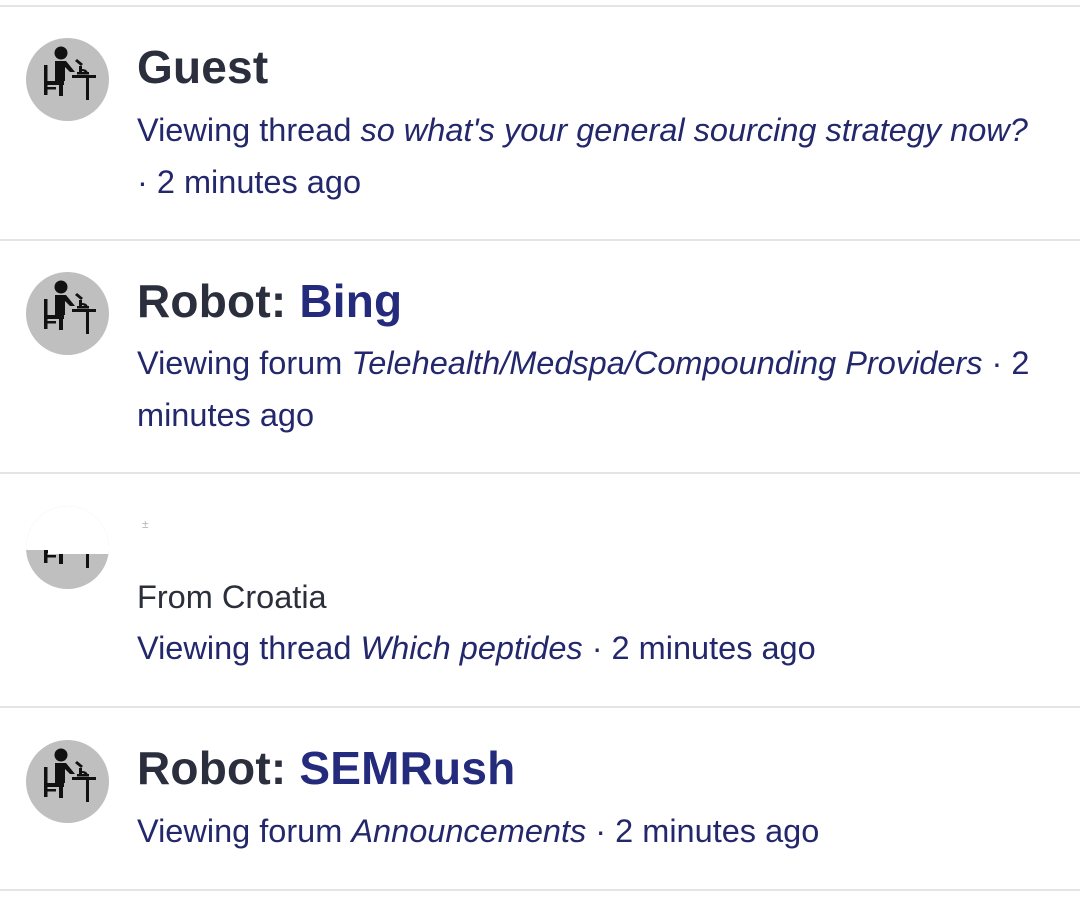 Image resolution: width=1080 pixels, height=902 pixels. I want to click on robot-name: Robot: Bing, so click(269, 301).